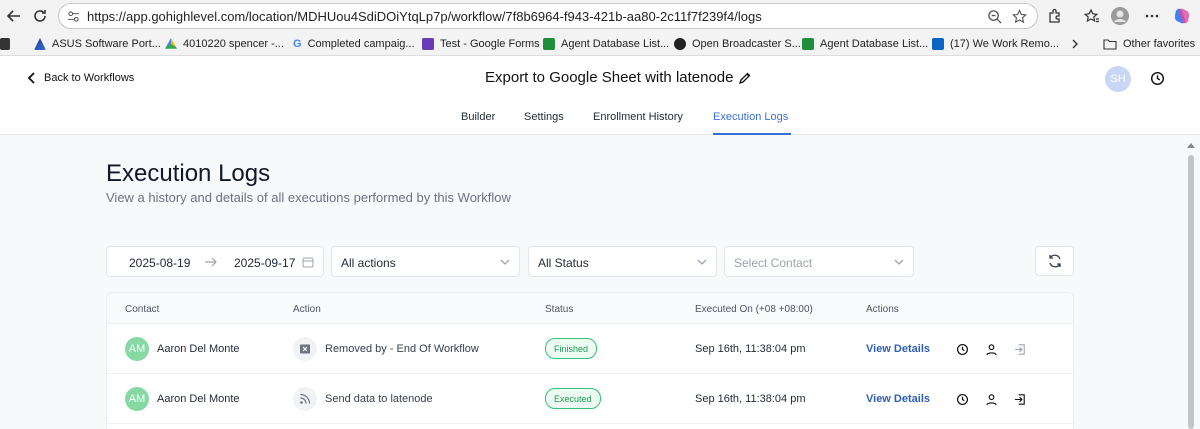 This screenshot has width=1200, height=429. Describe the element at coordinates (938, 44) in the screenshot. I see `linkedin-icon` at that location.